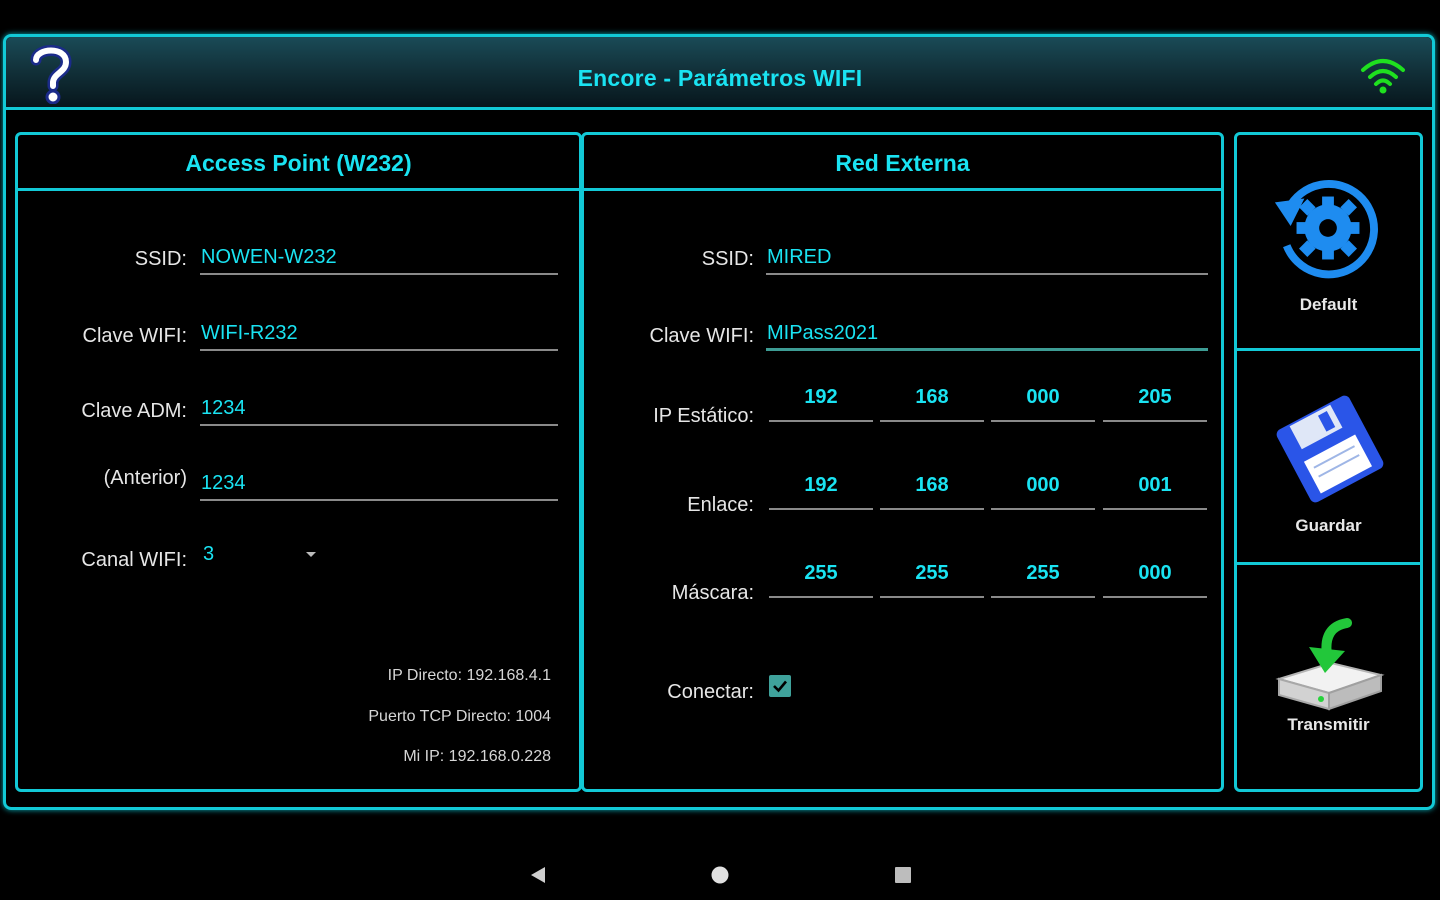 This screenshot has height=900, width=1440. What do you see at coordinates (727, 259) in the screenshot?
I see `ext-ssid-label: SSID:` at bounding box center [727, 259].